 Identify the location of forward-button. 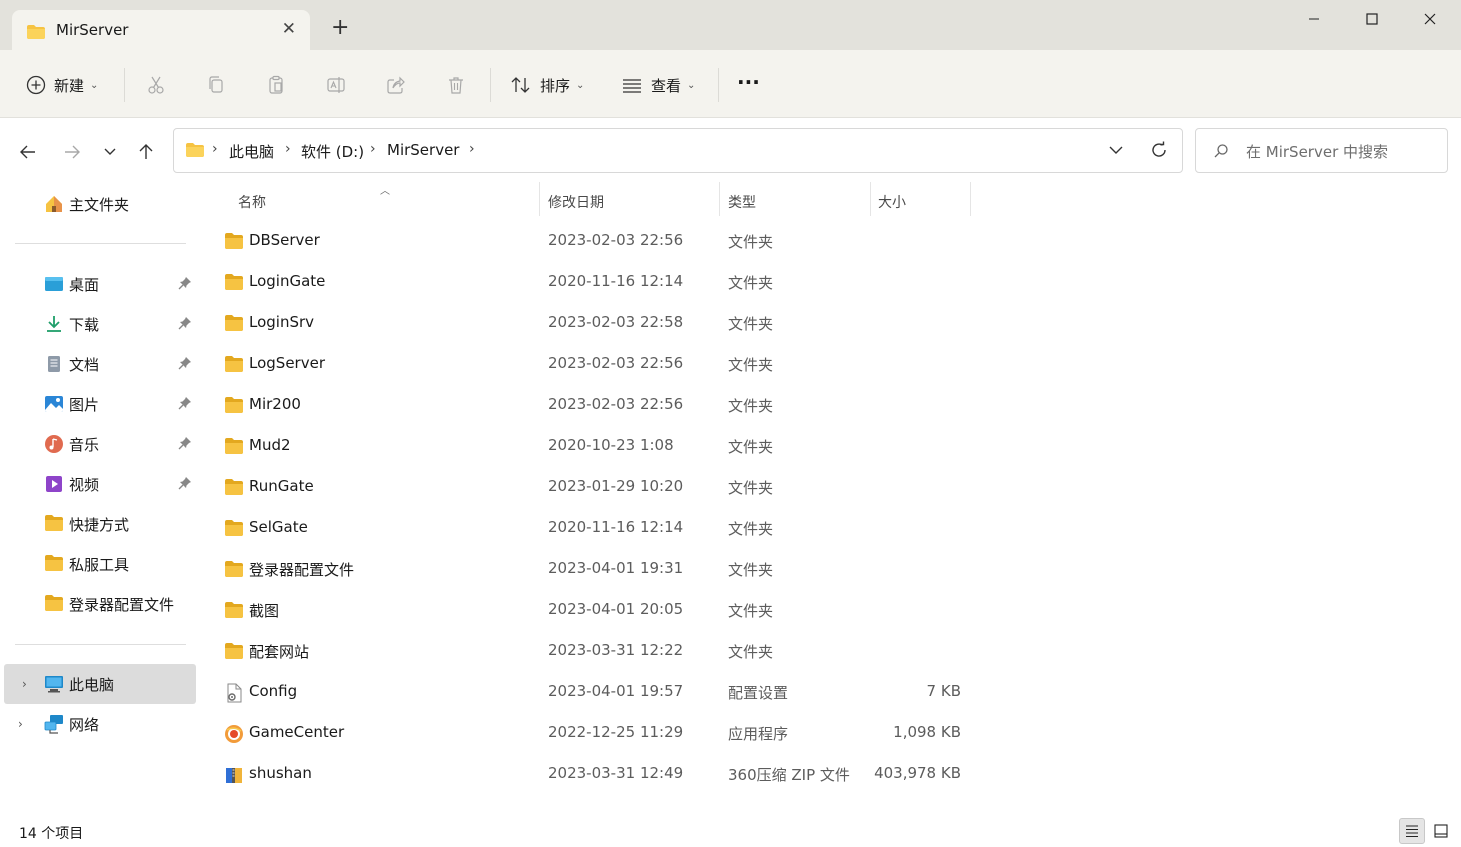
(72, 152).